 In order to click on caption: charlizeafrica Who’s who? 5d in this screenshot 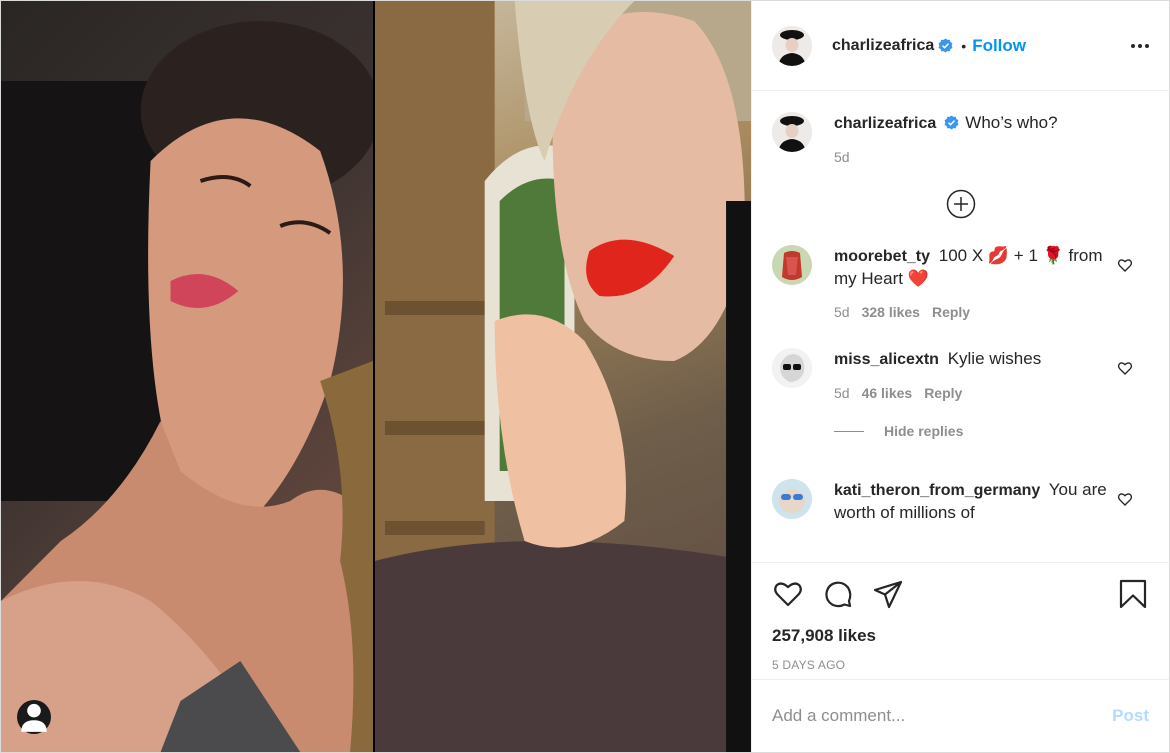, I will do `click(960, 138)`.